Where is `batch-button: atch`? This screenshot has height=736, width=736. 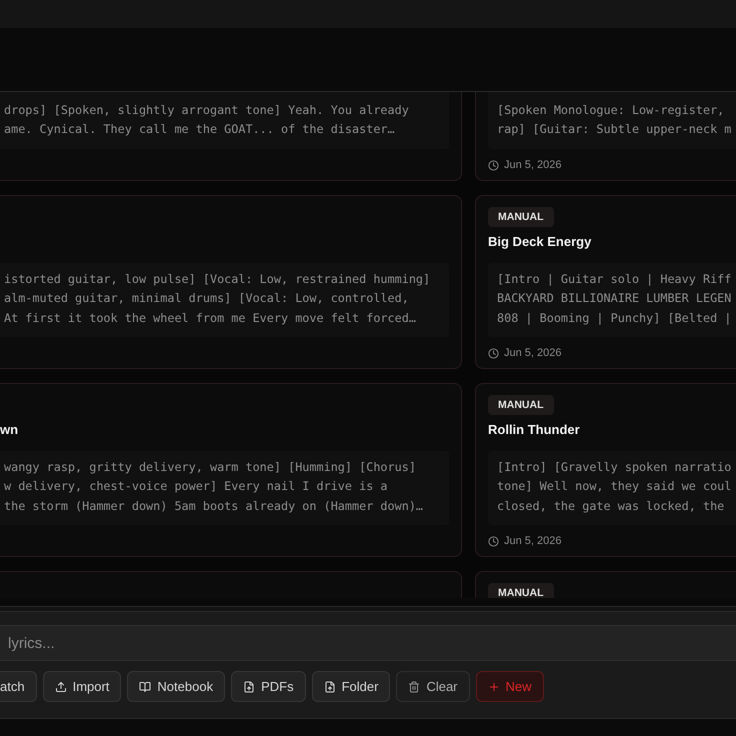
batch-button: atch is located at coordinates (18, 686).